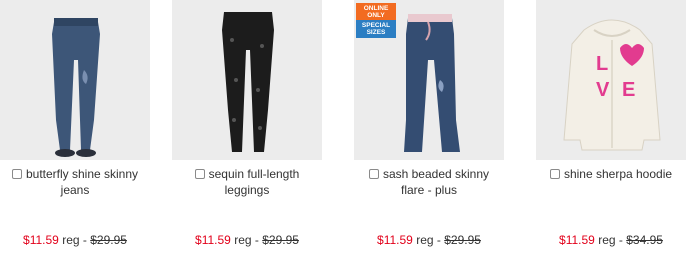  Describe the element at coordinates (376, 29) in the screenshot. I see `badge-special-sizes: SPECIAL SIZES` at that location.